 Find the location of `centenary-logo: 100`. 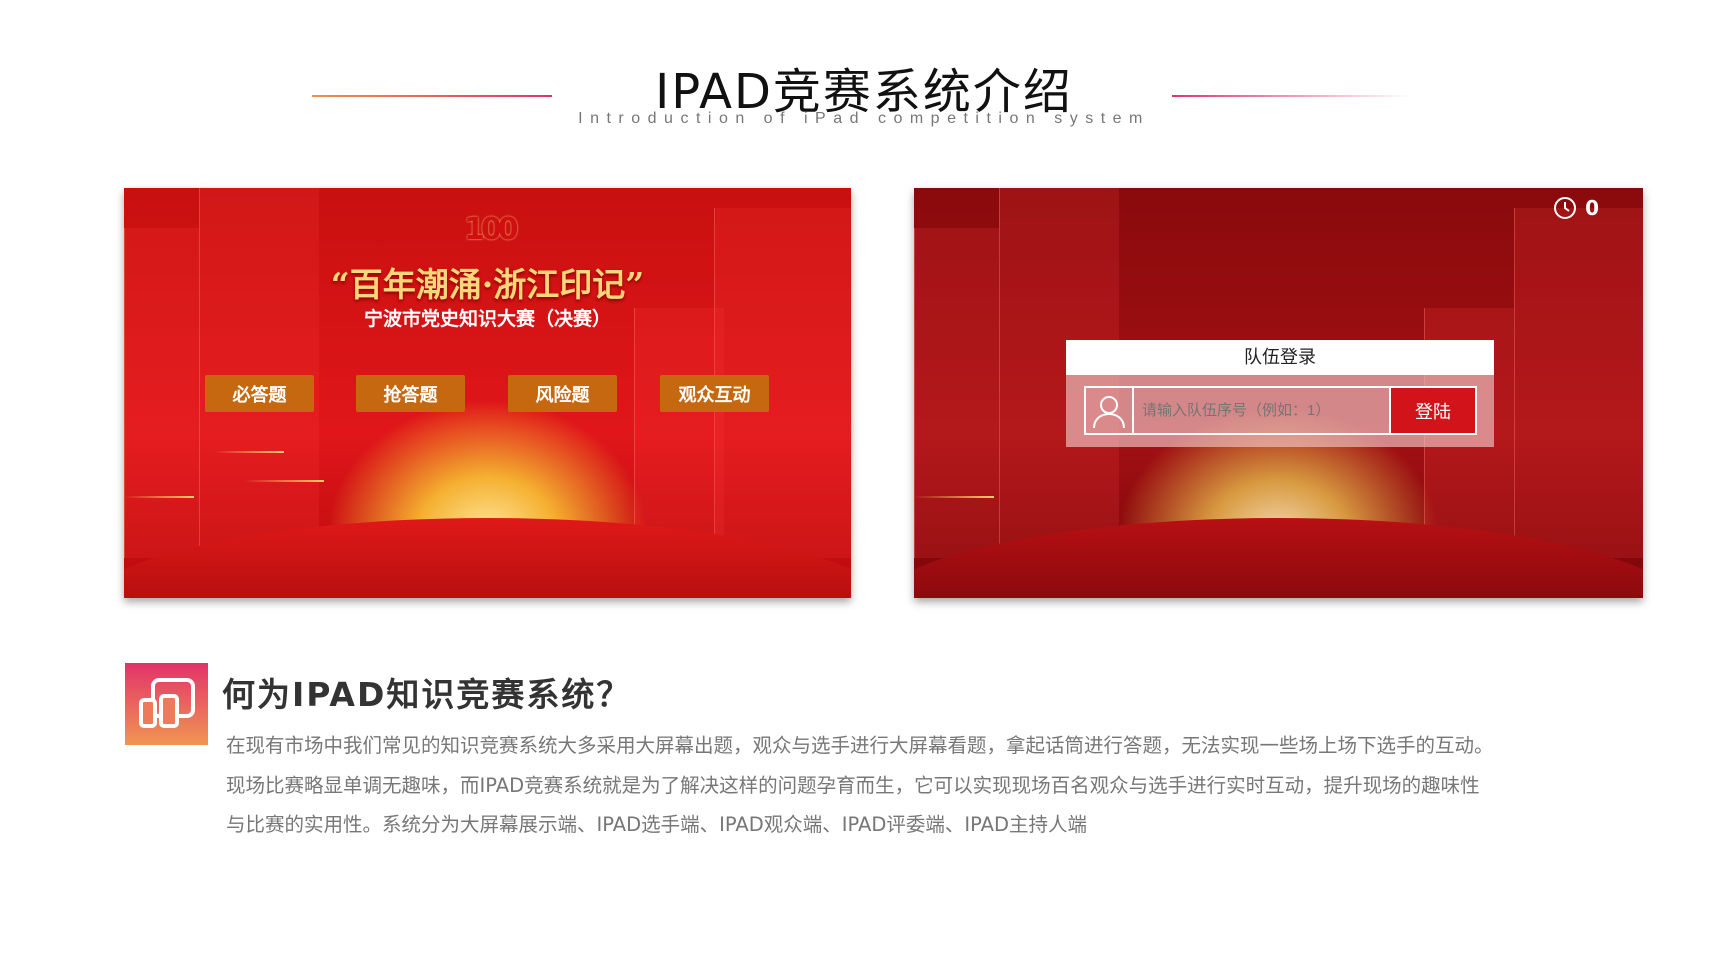

centenary-logo: 100 is located at coordinates (491, 229).